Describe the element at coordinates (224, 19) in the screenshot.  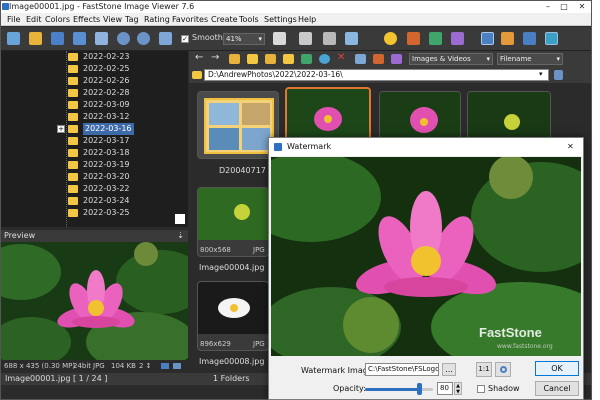
I see `menu-create: Create` at that location.